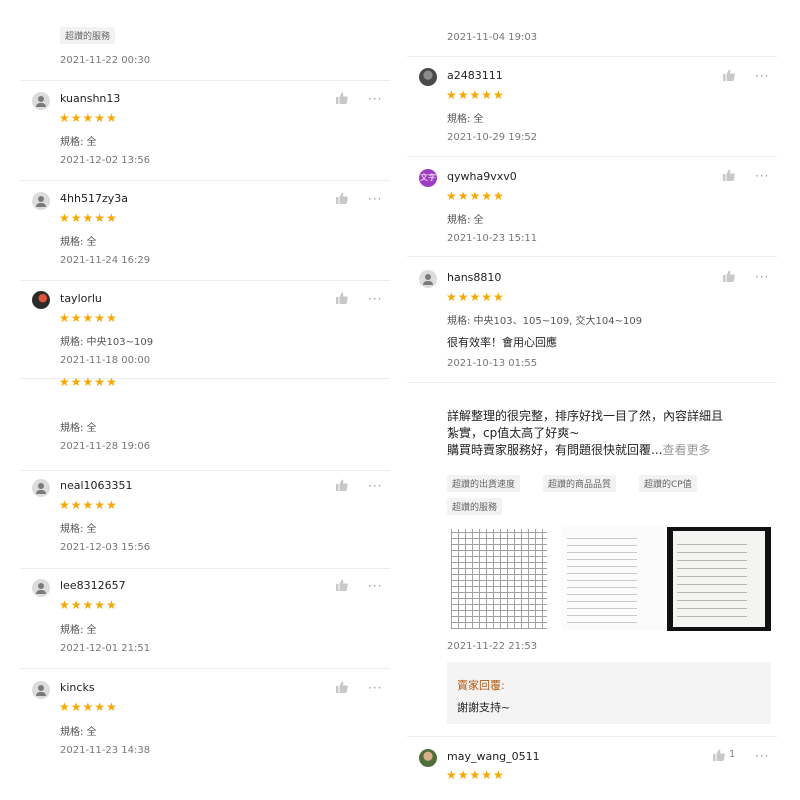  What do you see at coordinates (205, 718) in the screenshot?
I see `review-item: kincks ··· ★★★★★ 規格: 全 2021-11-23 14:38` at bounding box center [205, 718].